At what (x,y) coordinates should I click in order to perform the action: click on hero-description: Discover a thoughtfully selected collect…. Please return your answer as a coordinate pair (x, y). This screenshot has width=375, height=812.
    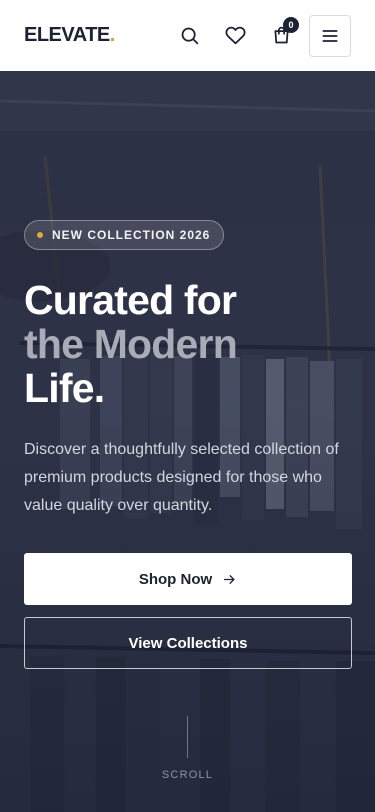
    Looking at the image, I should click on (181, 477).